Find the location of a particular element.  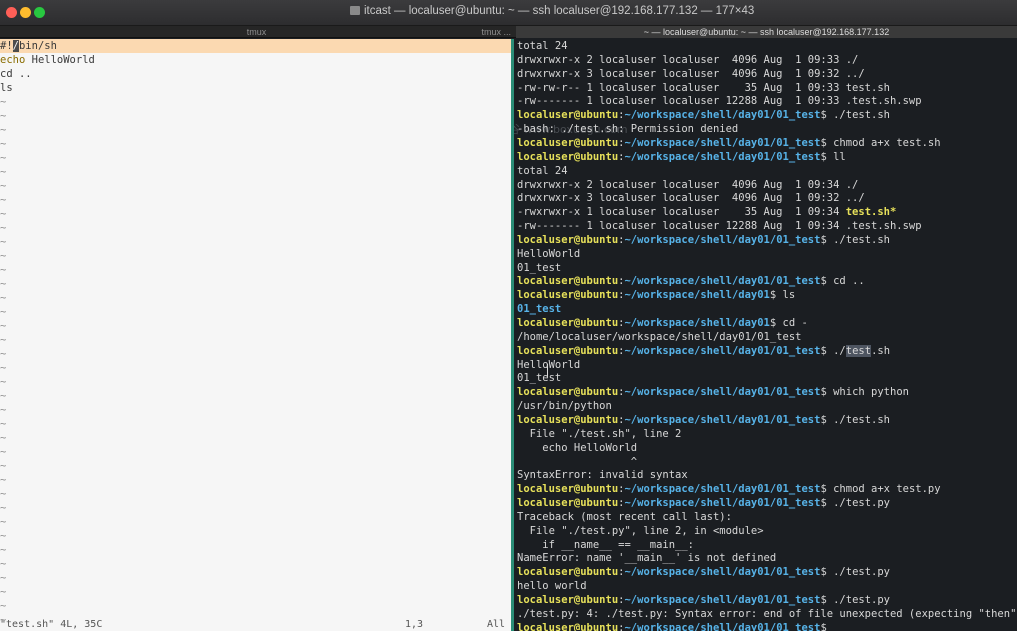

command-text: chmod a+x test.py is located at coordinates (887, 489).